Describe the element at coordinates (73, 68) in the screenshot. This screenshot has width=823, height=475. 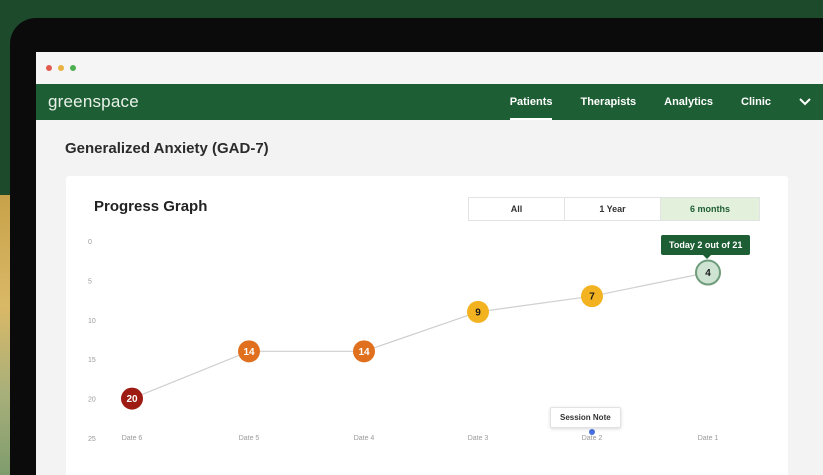
I see `window-maximize-dot` at that location.